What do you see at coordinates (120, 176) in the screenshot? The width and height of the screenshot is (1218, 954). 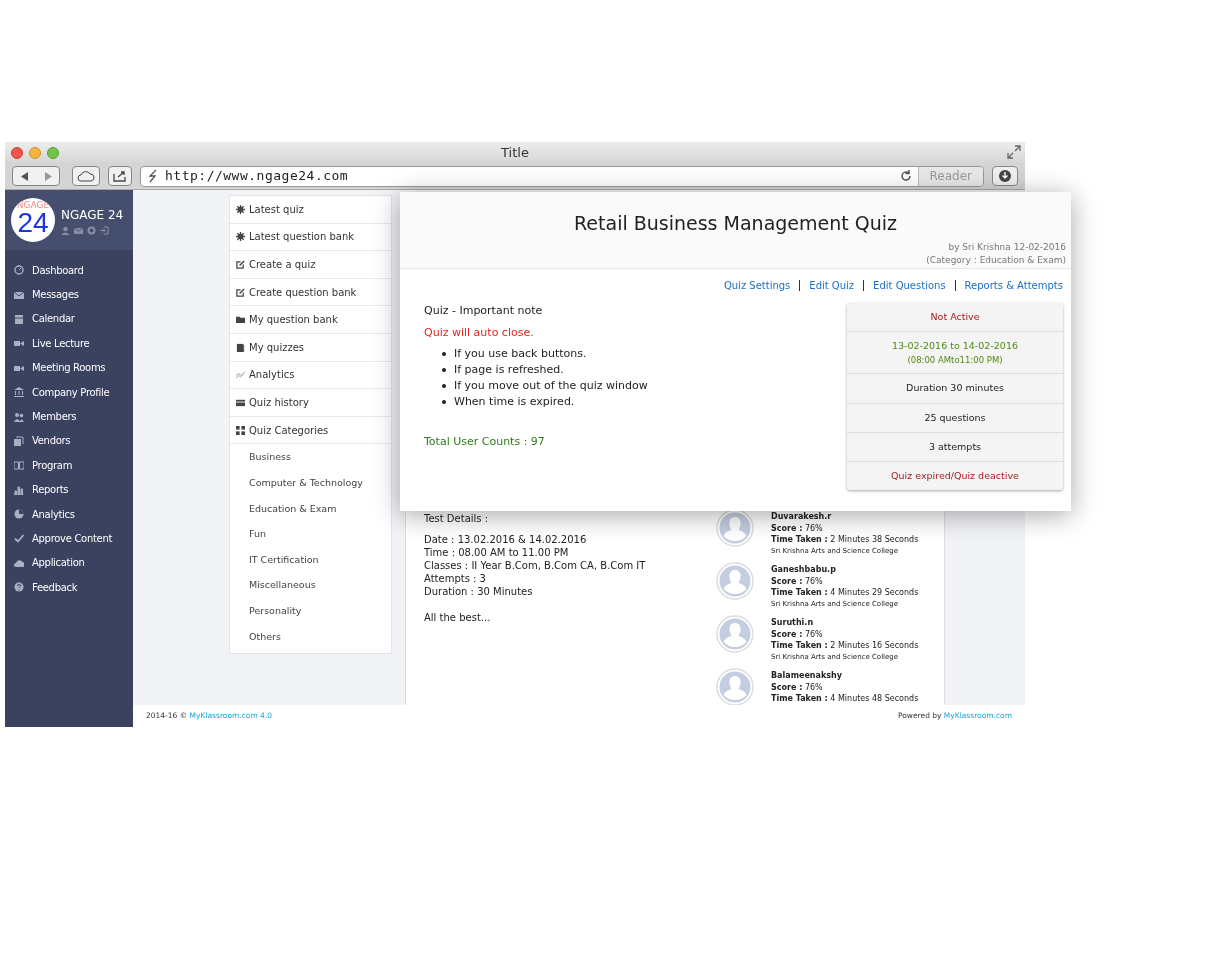 I see `share-button` at bounding box center [120, 176].